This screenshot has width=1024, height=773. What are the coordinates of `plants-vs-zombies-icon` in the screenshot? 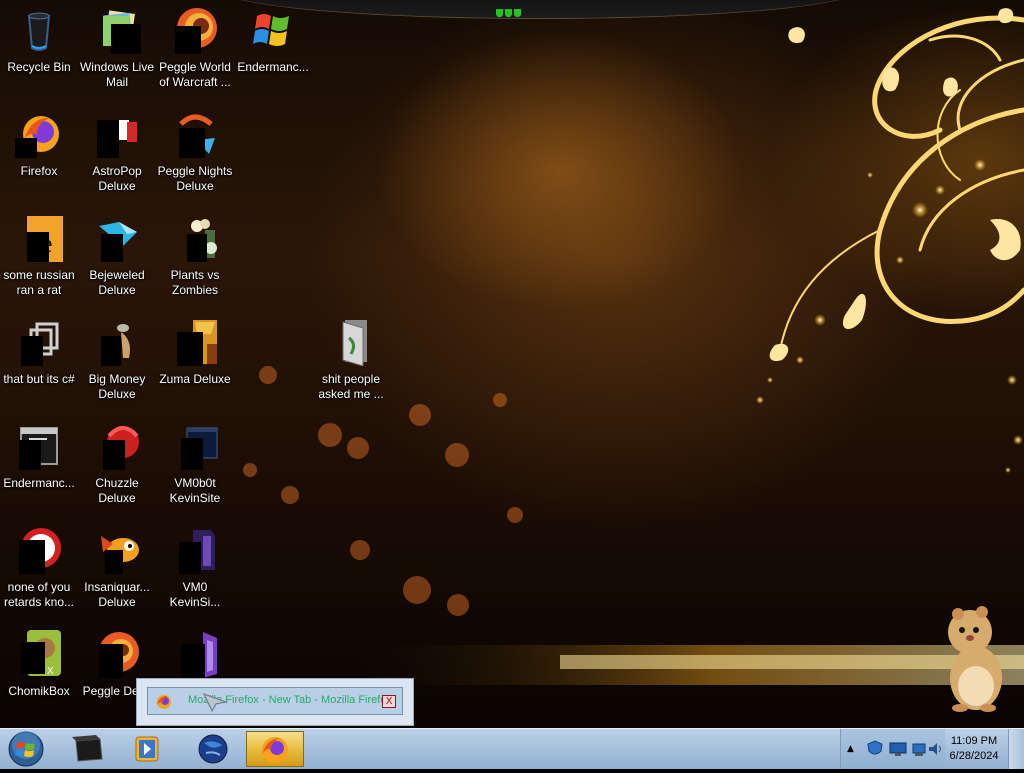 It's located at (195, 238).